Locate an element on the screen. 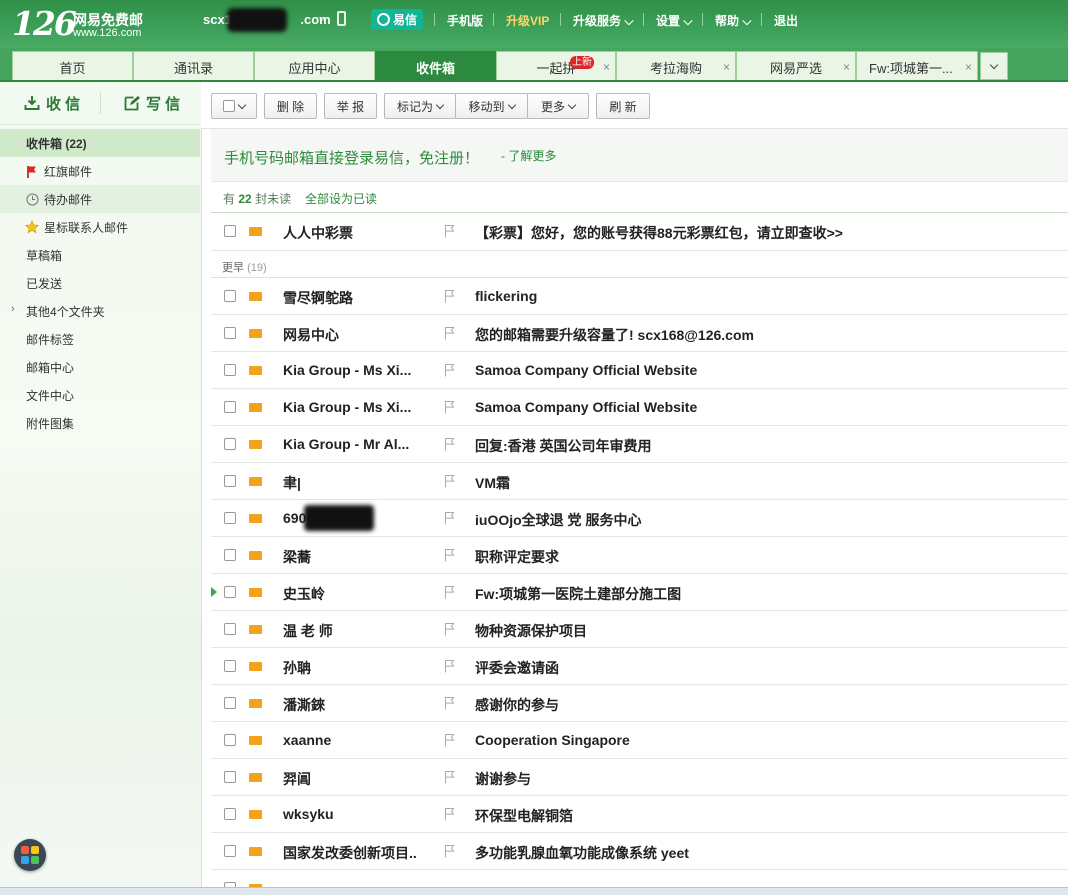 This screenshot has width=1068, height=895. mail-subject: Cooperation Singapore is located at coordinates (765, 740).